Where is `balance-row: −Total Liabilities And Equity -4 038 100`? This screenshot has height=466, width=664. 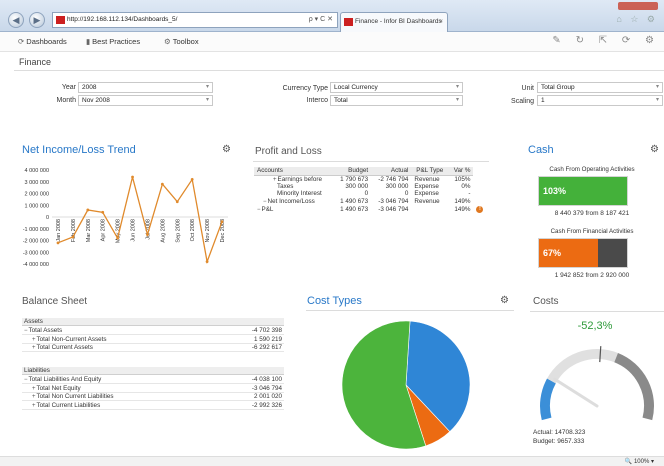
balance-row: −Total Liabilities And Equity -4 038 100 is located at coordinates (153, 380).